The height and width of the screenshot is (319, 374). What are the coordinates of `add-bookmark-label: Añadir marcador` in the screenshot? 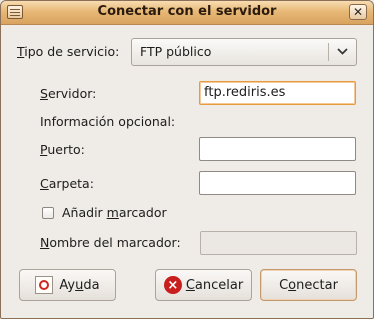 It's located at (114, 212).